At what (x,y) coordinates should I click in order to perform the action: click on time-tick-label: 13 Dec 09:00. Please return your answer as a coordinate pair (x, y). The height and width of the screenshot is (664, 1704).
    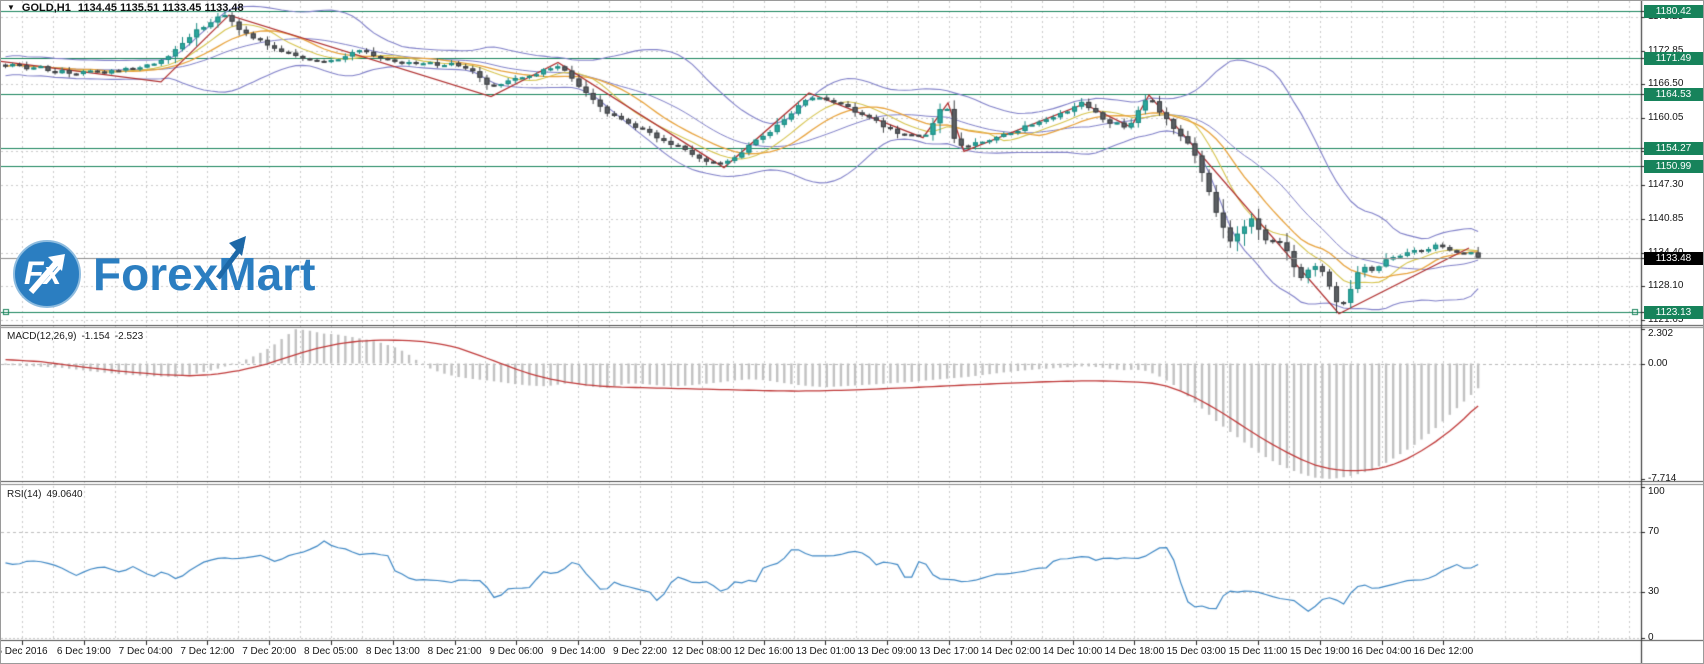
    Looking at the image, I should click on (887, 651).